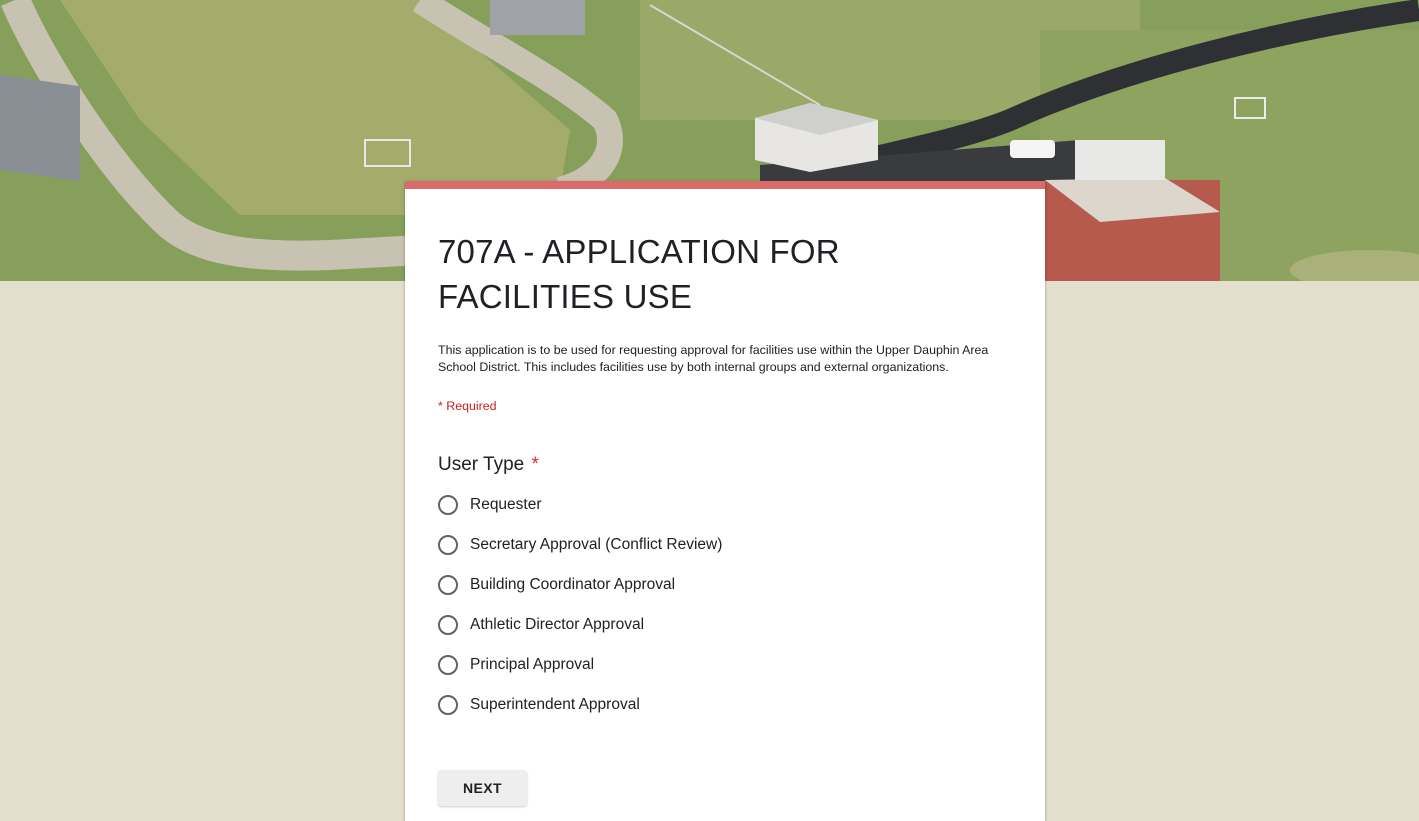 Image resolution: width=1419 pixels, height=821 pixels. I want to click on question-title: User Type *, so click(488, 465).